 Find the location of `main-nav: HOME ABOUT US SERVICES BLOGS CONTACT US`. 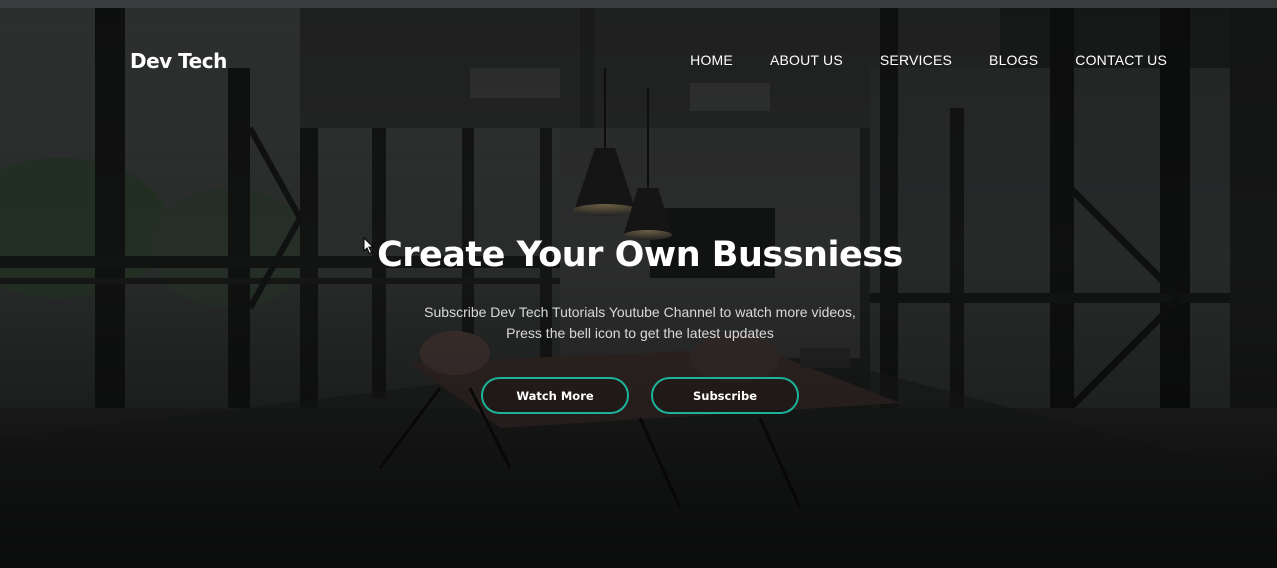

main-nav: HOME ABOUT US SERVICES BLOGS CONTACT US is located at coordinates (928, 60).